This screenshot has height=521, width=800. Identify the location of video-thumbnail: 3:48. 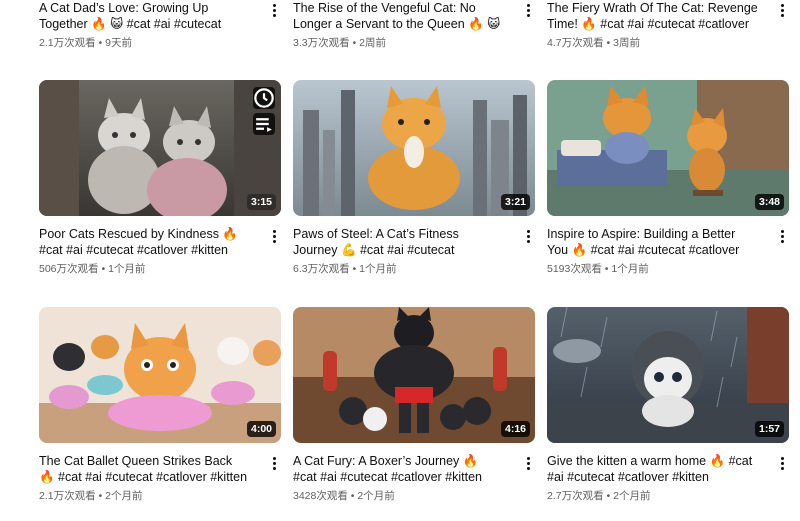
(668, 148).